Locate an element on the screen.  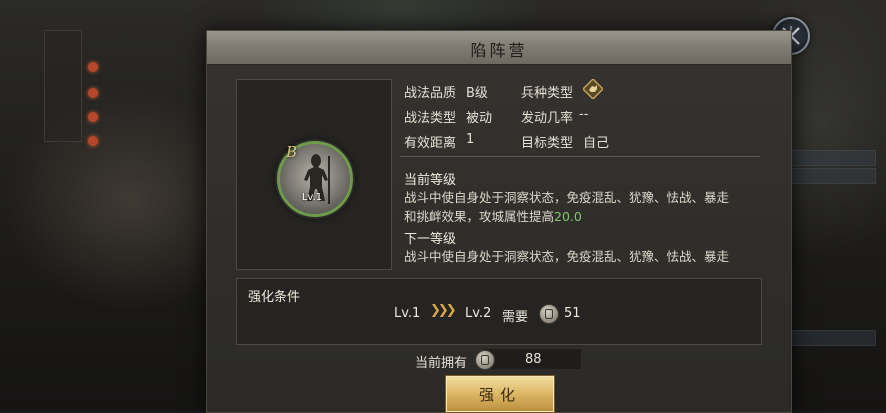
tactic-type-value: 被动 is located at coordinates (479, 118).